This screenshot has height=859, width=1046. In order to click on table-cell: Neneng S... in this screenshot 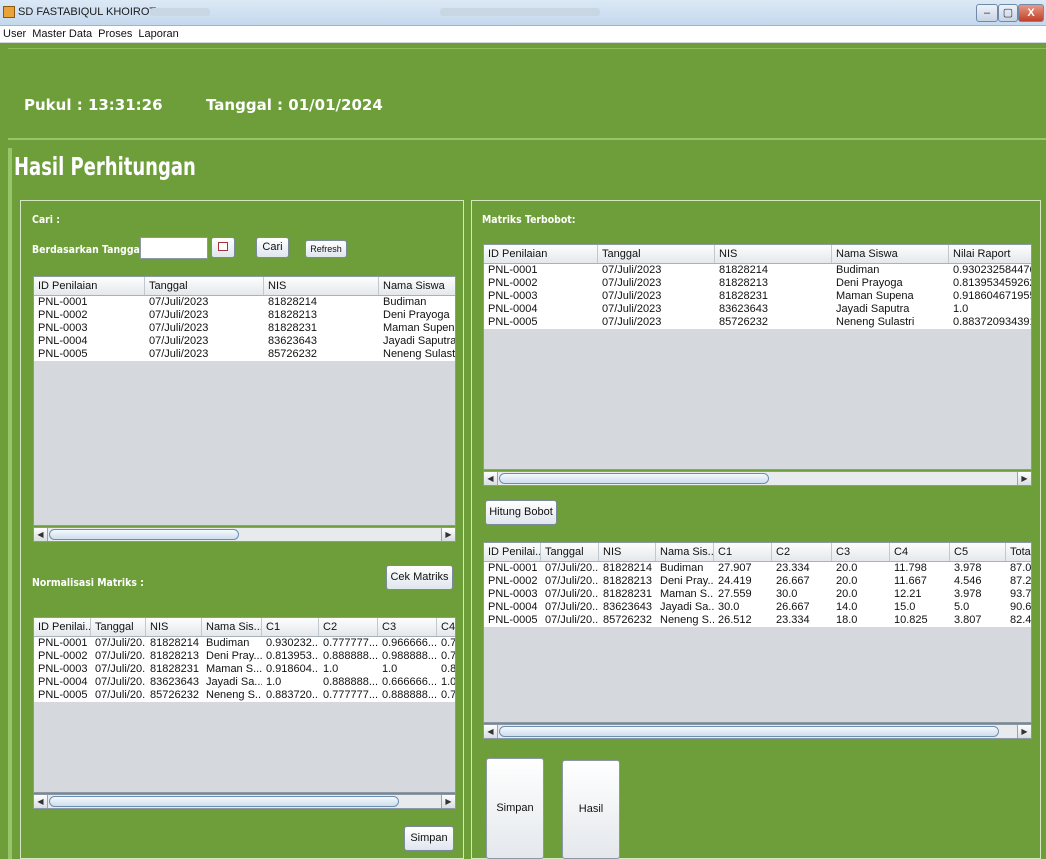, I will do `click(687, 620)`.